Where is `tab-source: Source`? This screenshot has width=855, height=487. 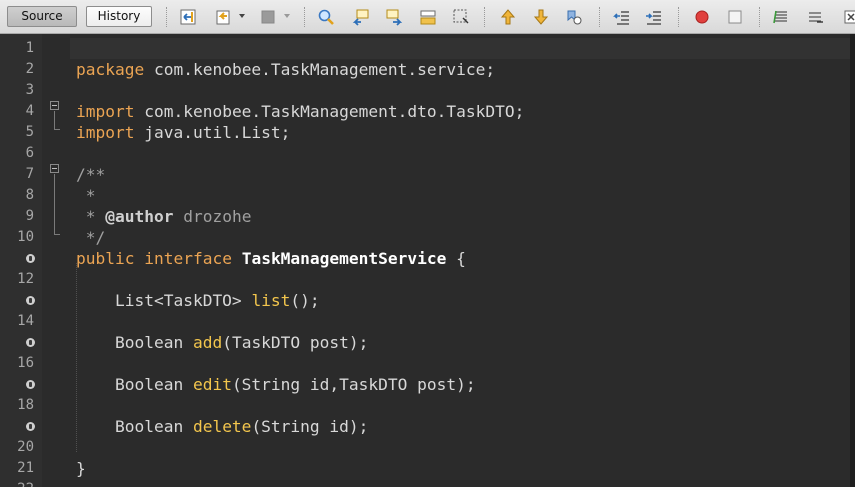 tab-source: Source is located at coordinates (42, 16).